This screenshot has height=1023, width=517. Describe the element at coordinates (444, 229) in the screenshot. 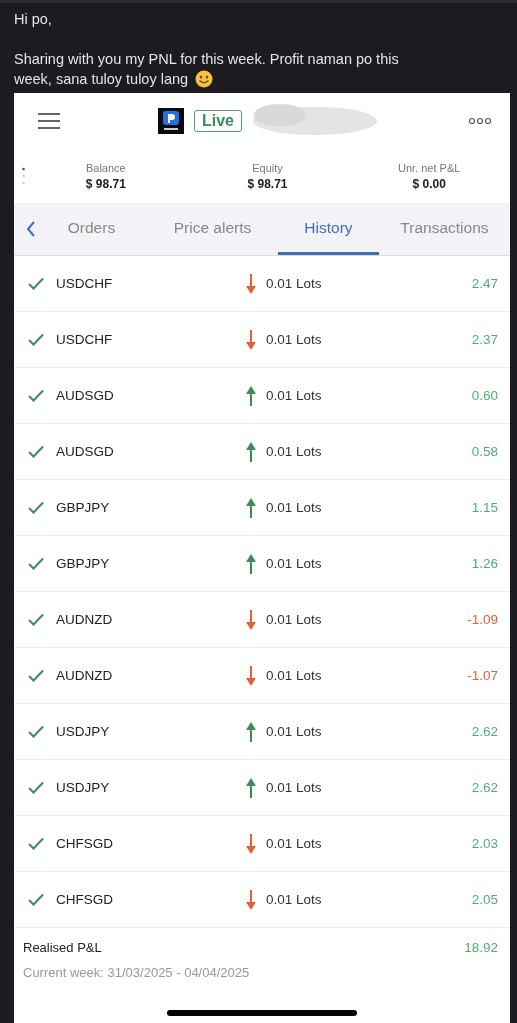

I see `tab: Transactions` at that location.